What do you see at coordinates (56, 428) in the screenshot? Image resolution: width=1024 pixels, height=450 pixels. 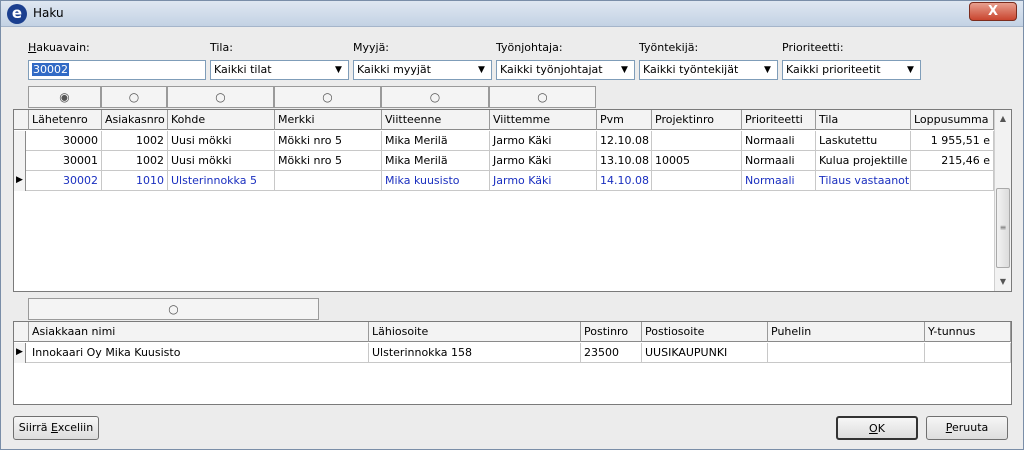 I see `export-excel-button: Siirrä Exceliin` at bounding box center [56, 428].